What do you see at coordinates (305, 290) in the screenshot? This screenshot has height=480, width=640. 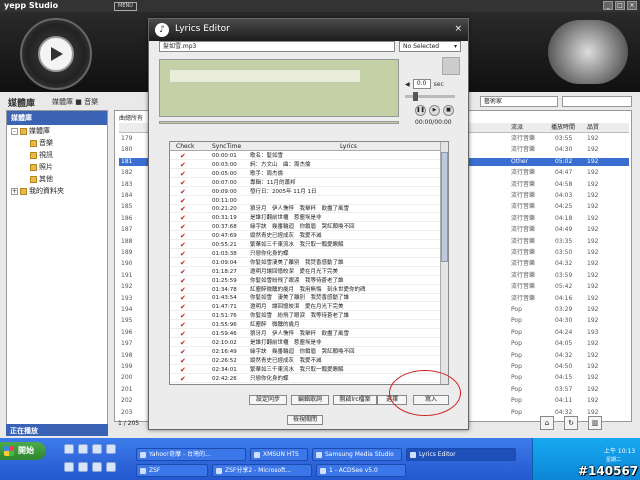 I see `lyric-row: ✔ 01:34:78 紅塵醉微醺的歲月 我用無悔 刻永世愛你的碑` at bounding box center [305, 290].